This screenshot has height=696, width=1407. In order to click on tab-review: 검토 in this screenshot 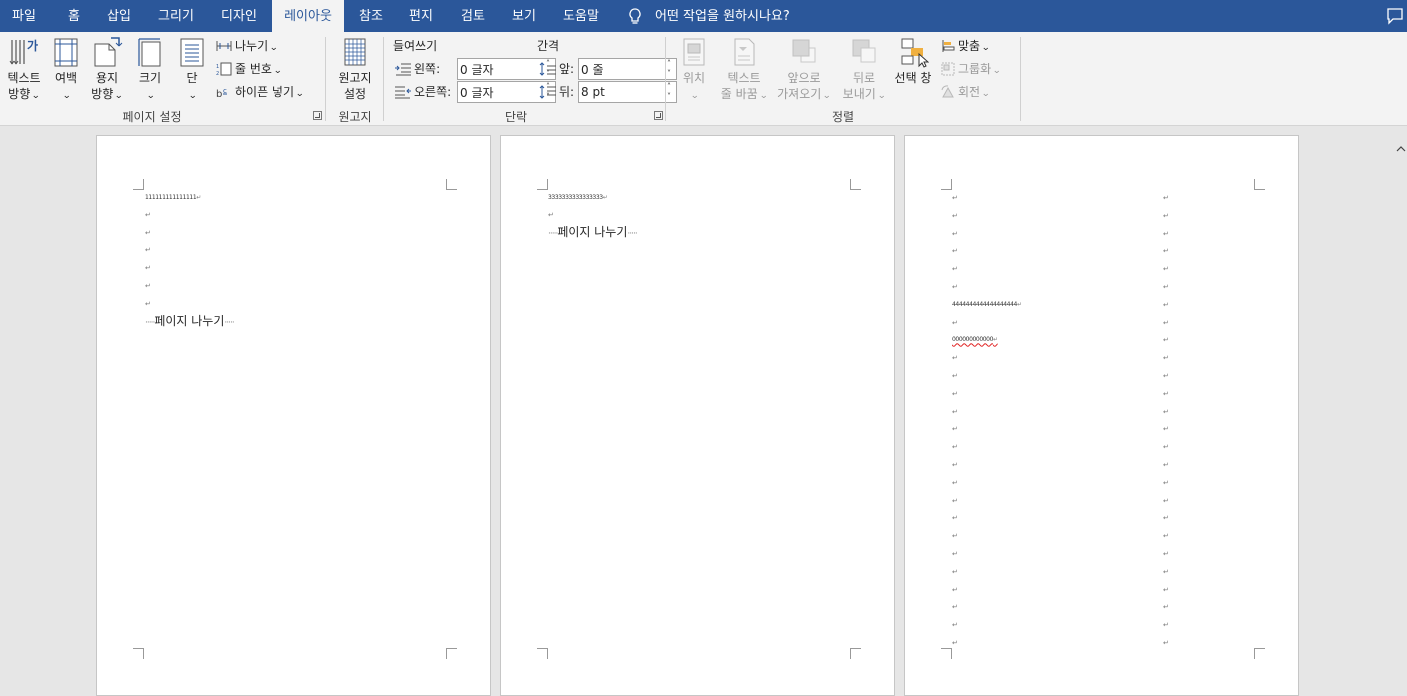, I will do `click(473, 16)`.